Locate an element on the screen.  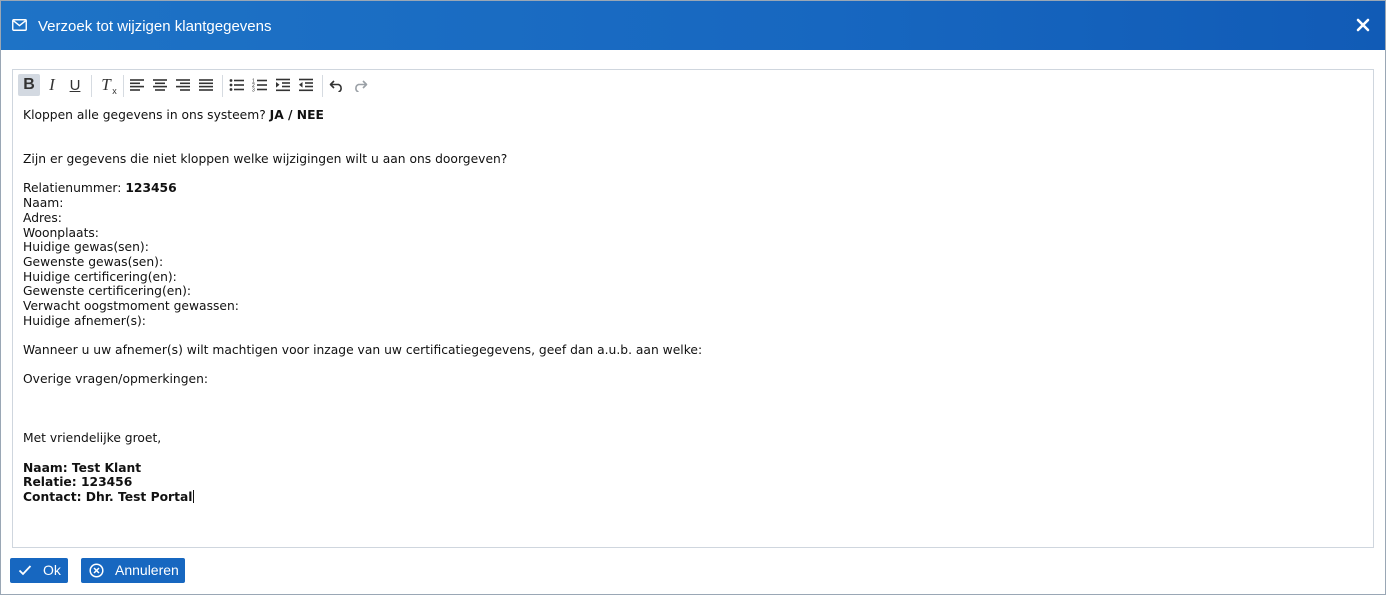
signature-relatie: Relatie: 123456 is located at coordinates (78, 482).